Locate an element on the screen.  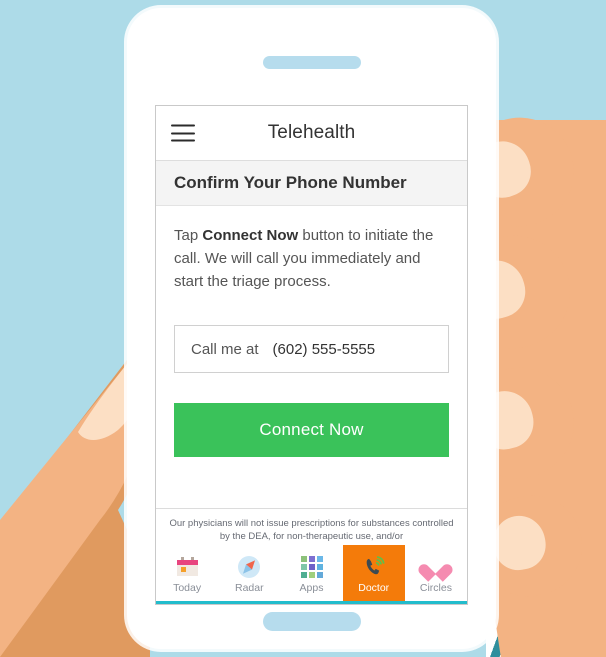
tab-today-label: Today is located at coordinates (187, 587).